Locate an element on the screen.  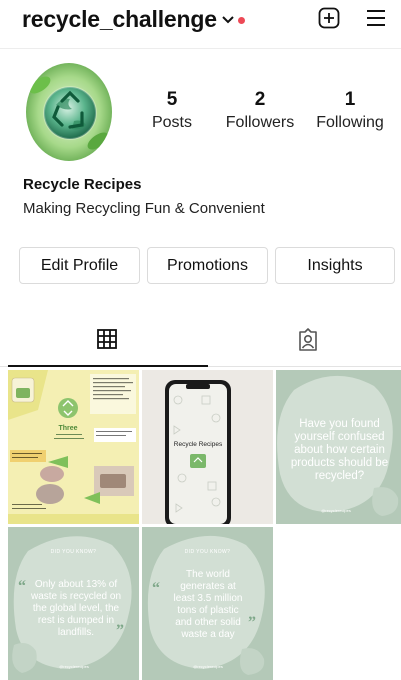
following-count: 1 is located at coordinates (350, 99).